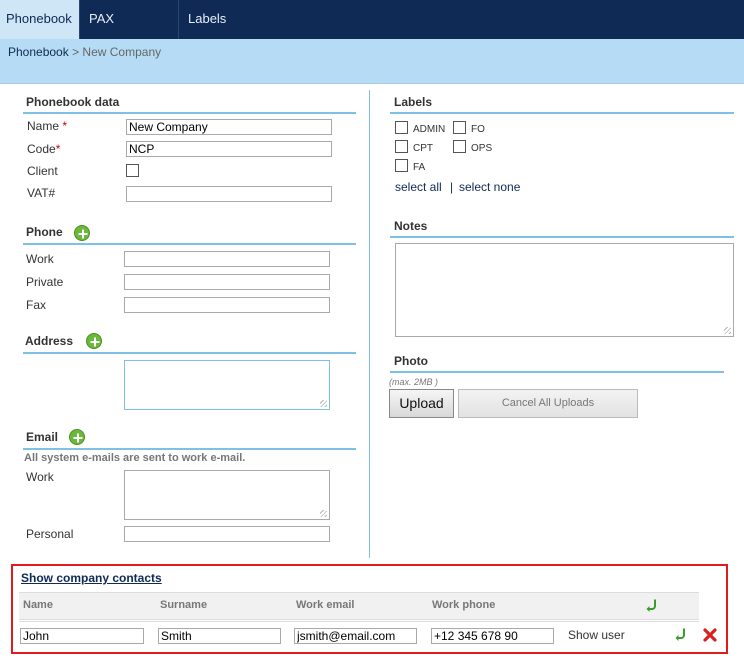 This screenshot has height=660, width=744. What do you see at coordinates (401, 165) in the screenshot?
I see `label-fa-checkbox` at bounding box center [401, 165].